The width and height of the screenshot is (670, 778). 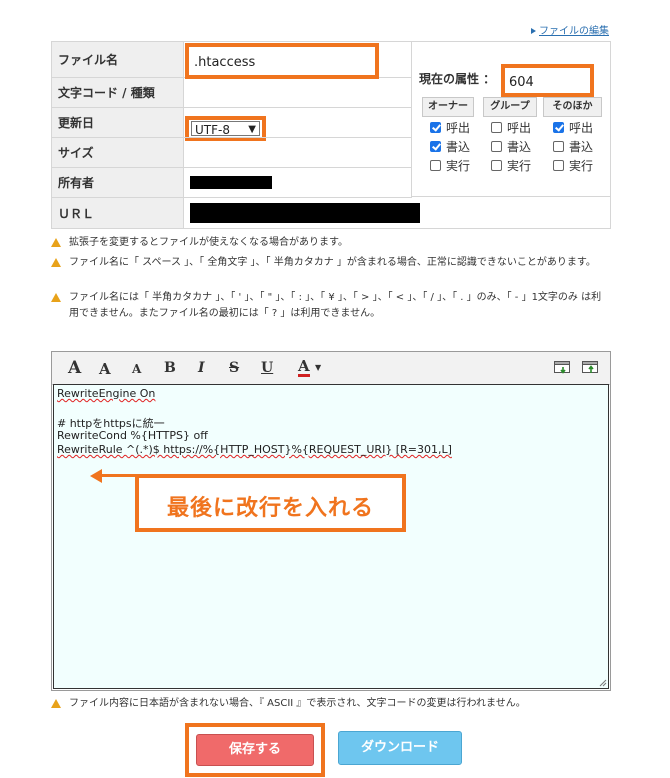 I want to click on row-encoding: 文字コード / 種類 UTF-8 ▼, so click(x=232, y=109).